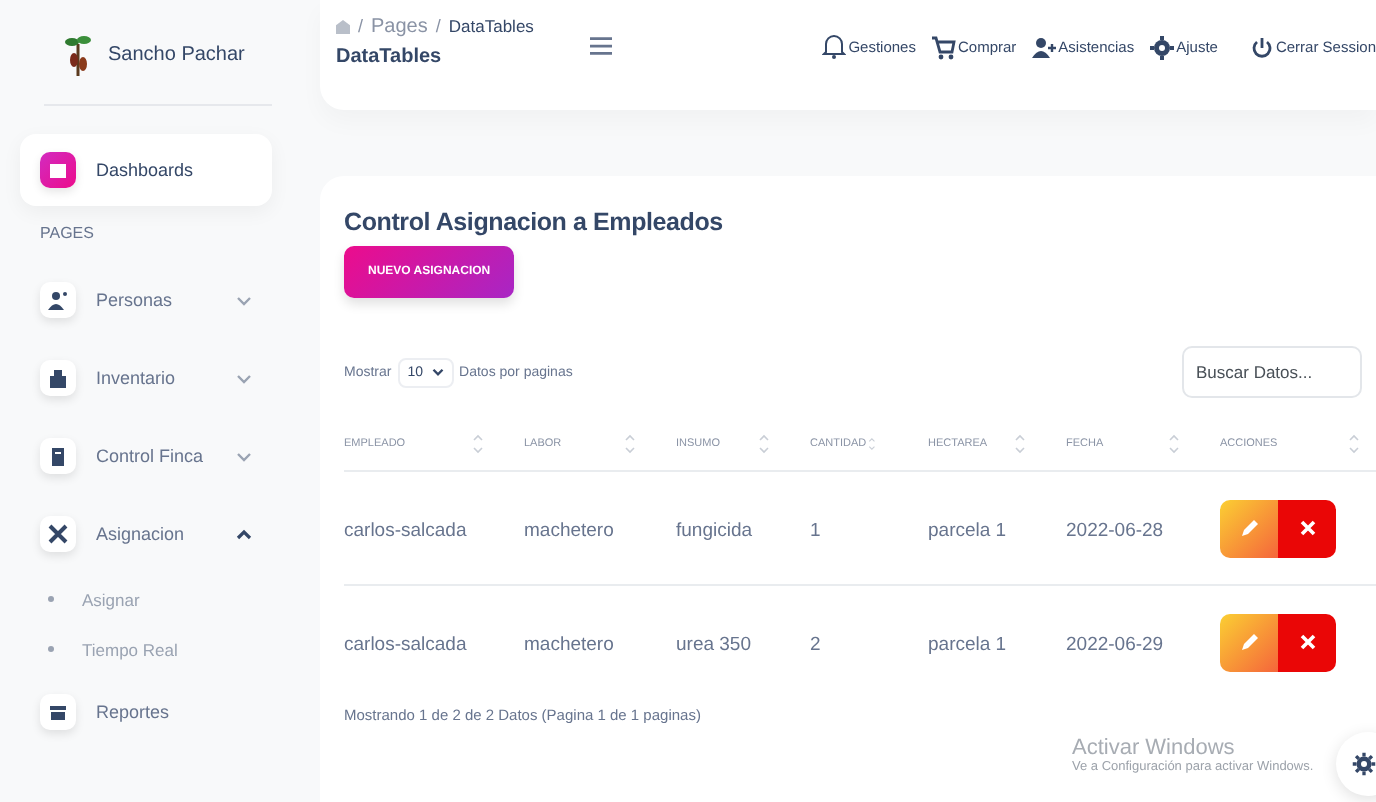 Image resolution: width=1376 pixels, height=802 pixels. What do you see at coordinates (146, 599) in the screenshot?
I see `submenu-item: Asignar` at bounding box center [146, 599].